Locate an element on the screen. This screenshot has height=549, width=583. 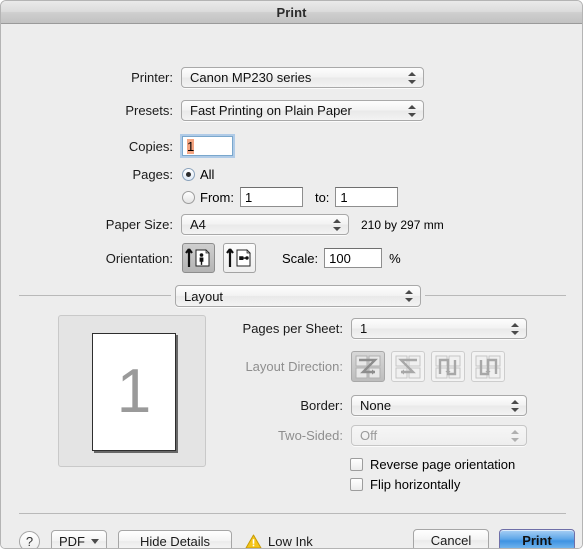
orientation-row: Orientation: Scale: 100 % is located at coordinates (201, 258).